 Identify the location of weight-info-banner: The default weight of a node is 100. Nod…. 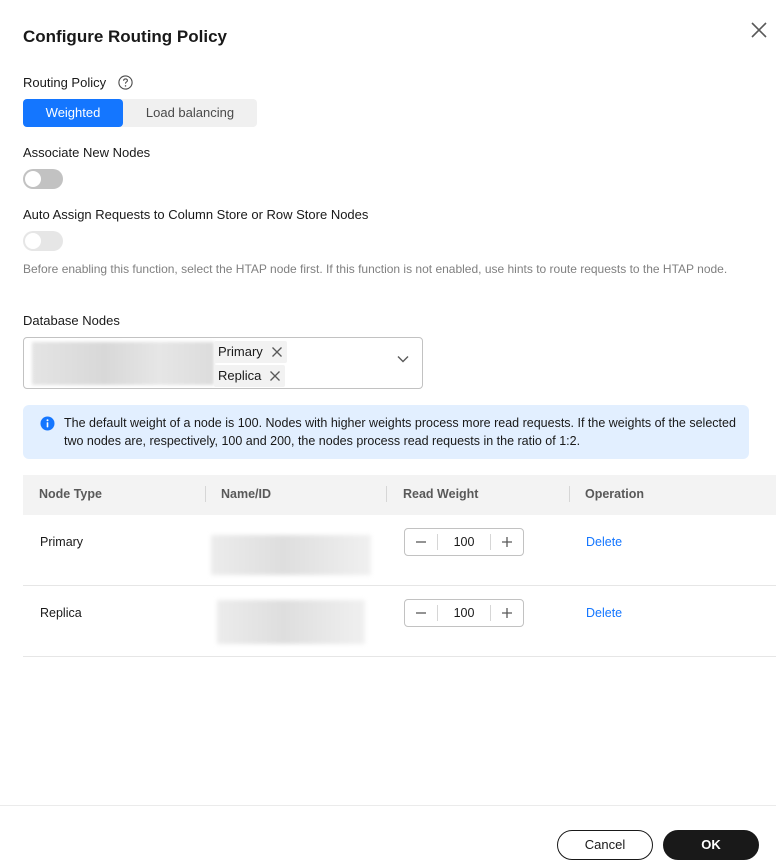
(386, 432).